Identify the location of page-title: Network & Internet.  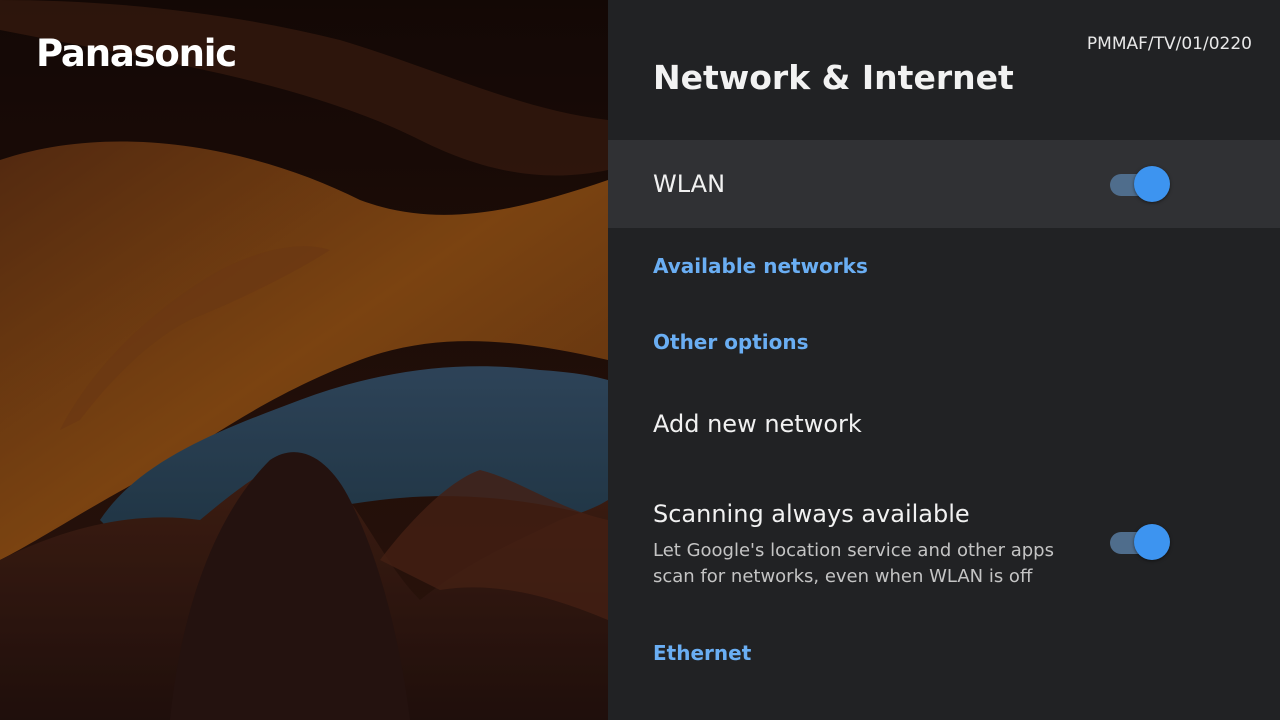
(833, 77).